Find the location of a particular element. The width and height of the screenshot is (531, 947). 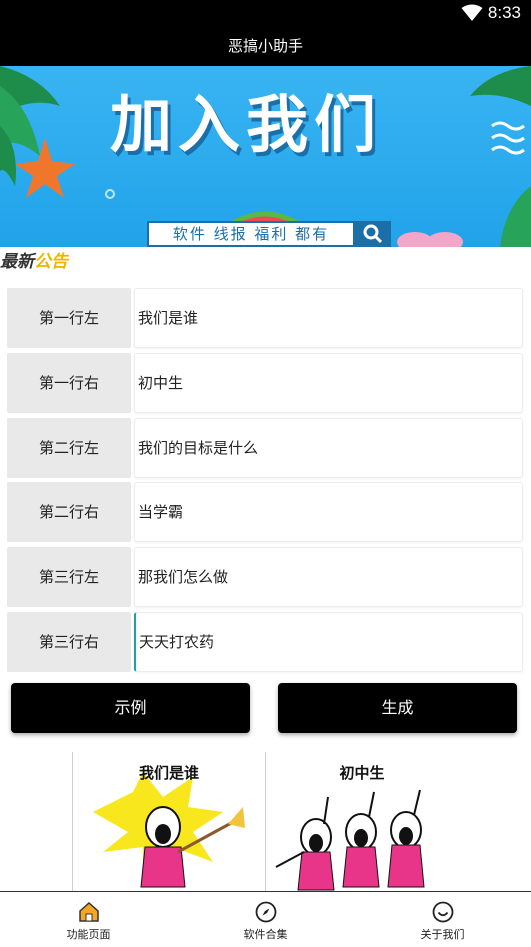

meme-preview: 我们是谁 初中生 is located at coordinates (265, 822).